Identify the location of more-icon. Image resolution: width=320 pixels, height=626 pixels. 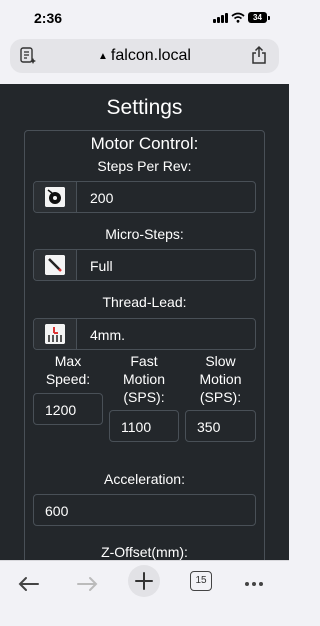
(254, 584).